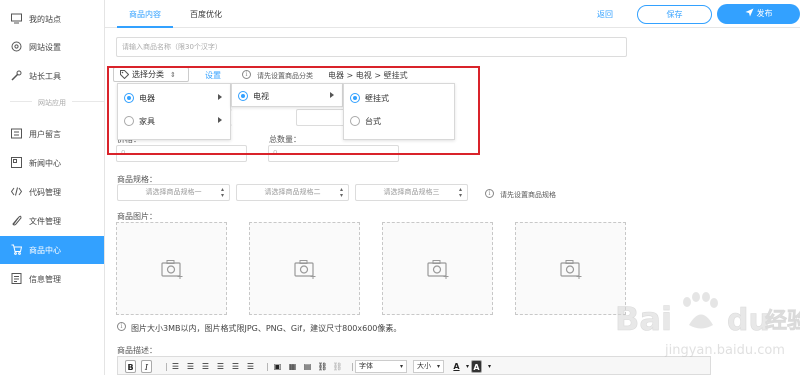  What do you see at coordinates (782, 321) in the screenshot?
I see `svg-text: 经验` at bounding box center [782, 321].